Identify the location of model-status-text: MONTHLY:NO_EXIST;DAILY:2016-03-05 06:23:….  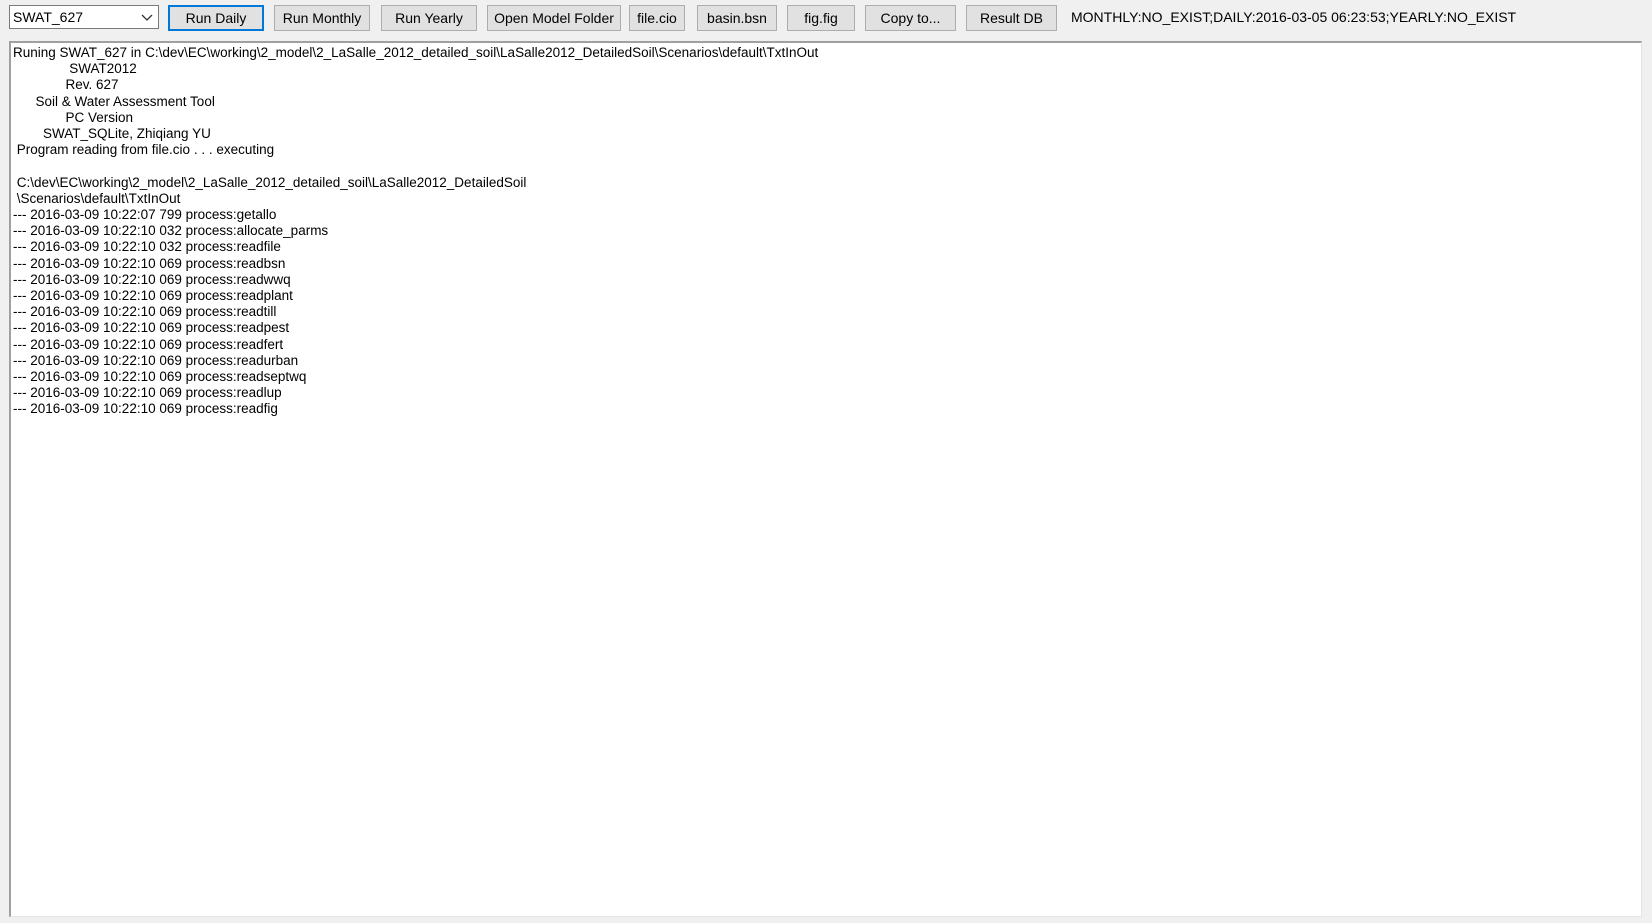
(1294, 17).